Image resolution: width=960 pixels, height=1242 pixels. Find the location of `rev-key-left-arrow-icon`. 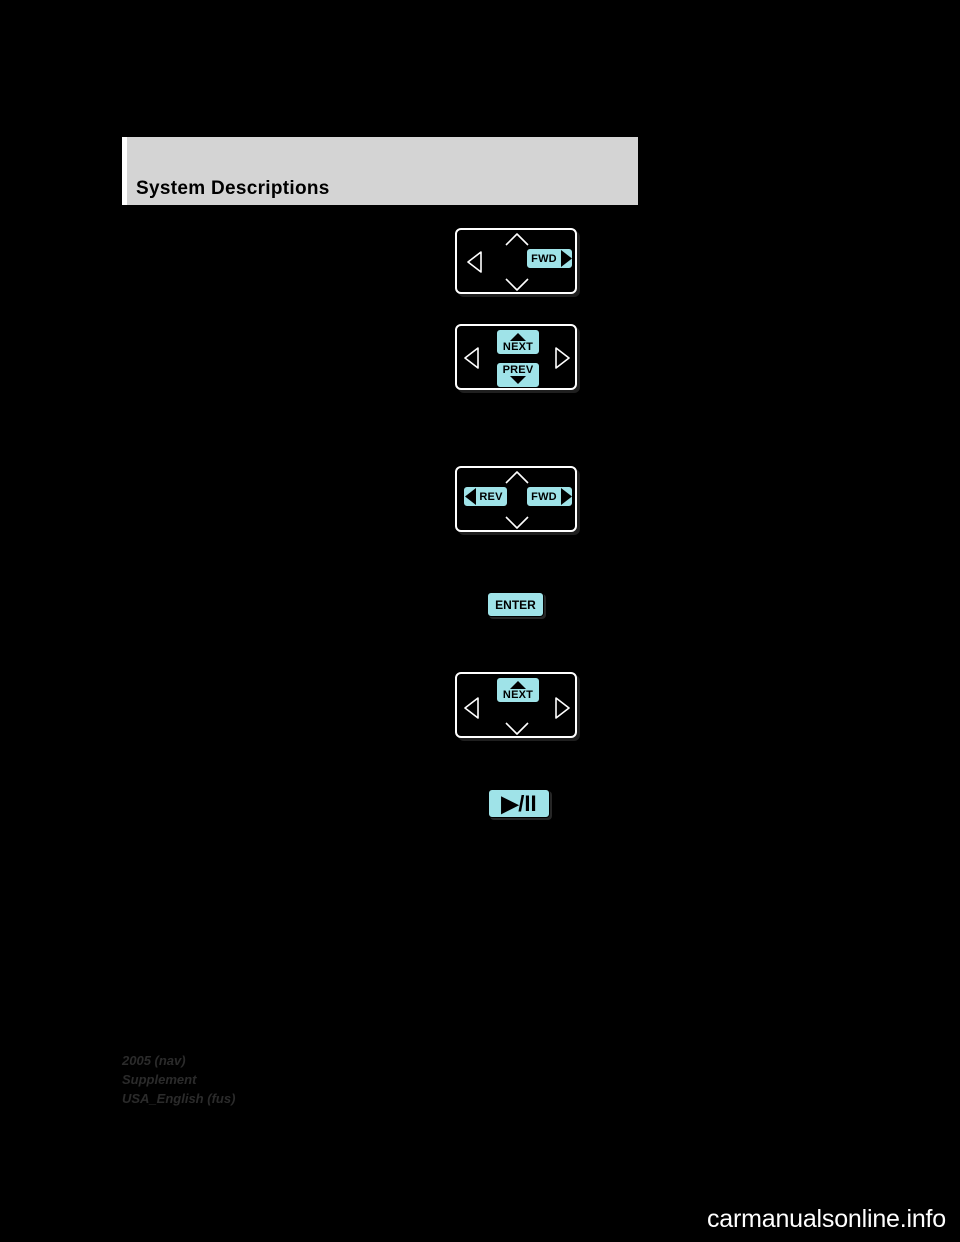

rev-key-left-arrow-icon is located at coordinates (471, 496).